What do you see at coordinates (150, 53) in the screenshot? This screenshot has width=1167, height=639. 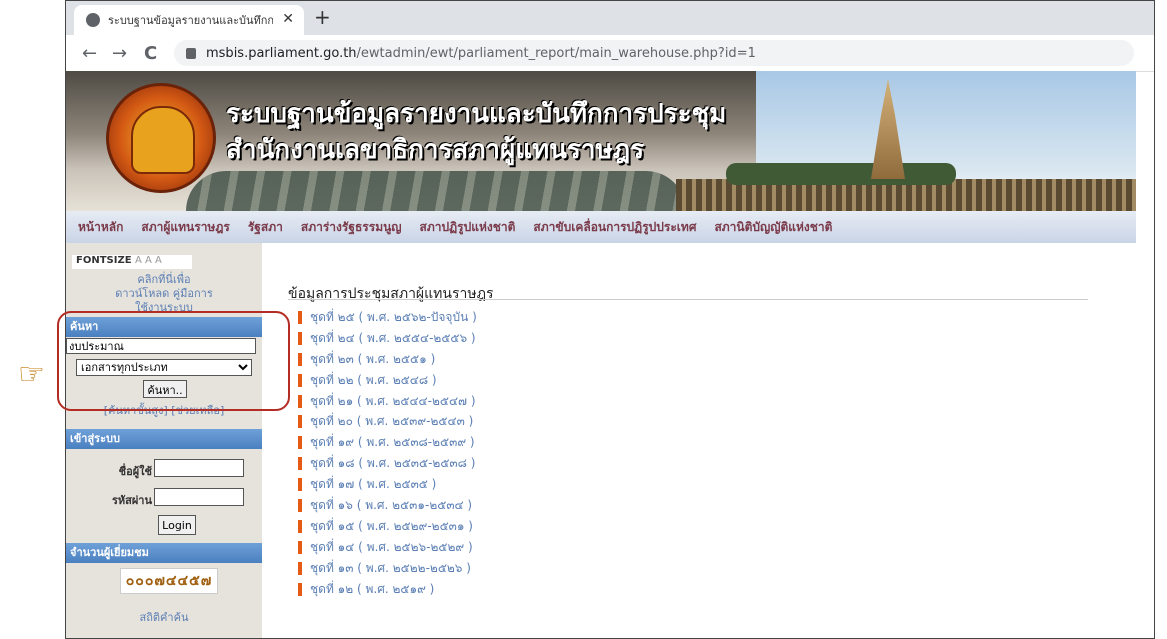 I see `reload-icon: C` at bounding box center [150, 53].